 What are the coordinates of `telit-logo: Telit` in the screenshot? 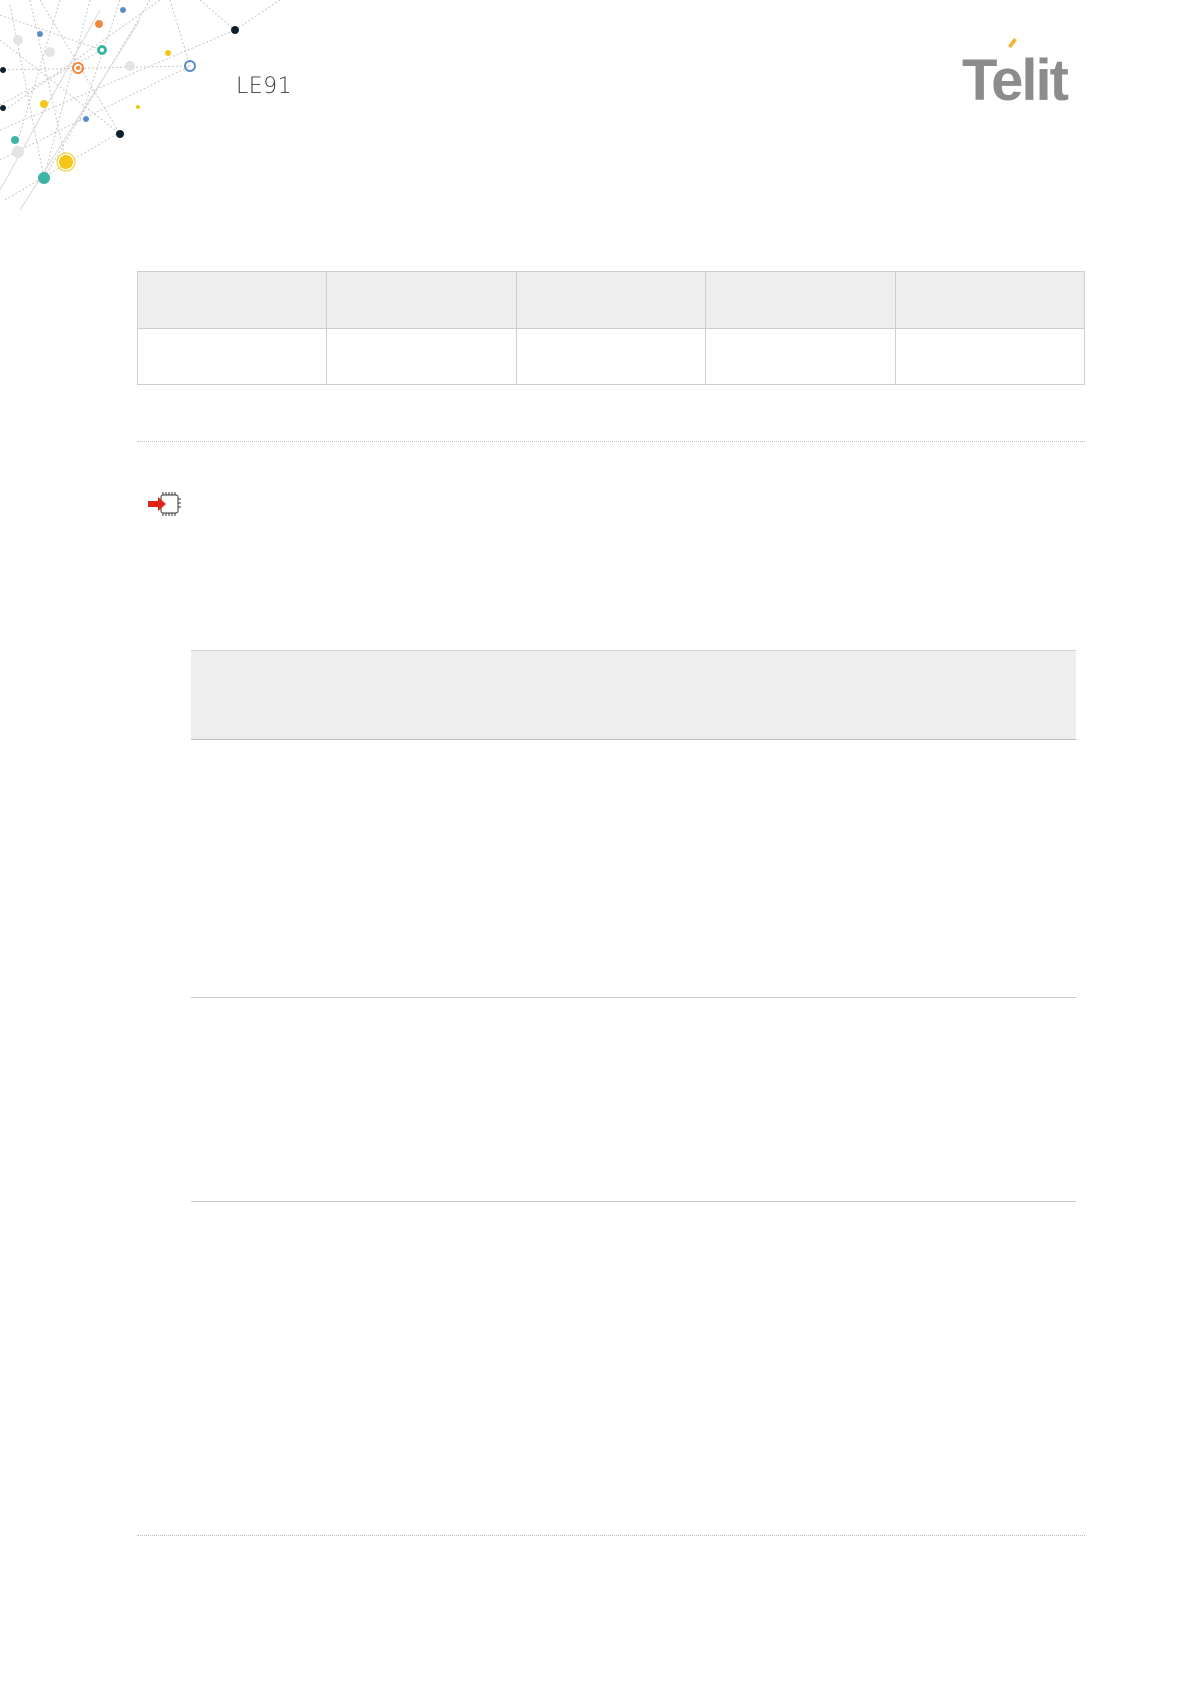 It's located at (1016, 75).